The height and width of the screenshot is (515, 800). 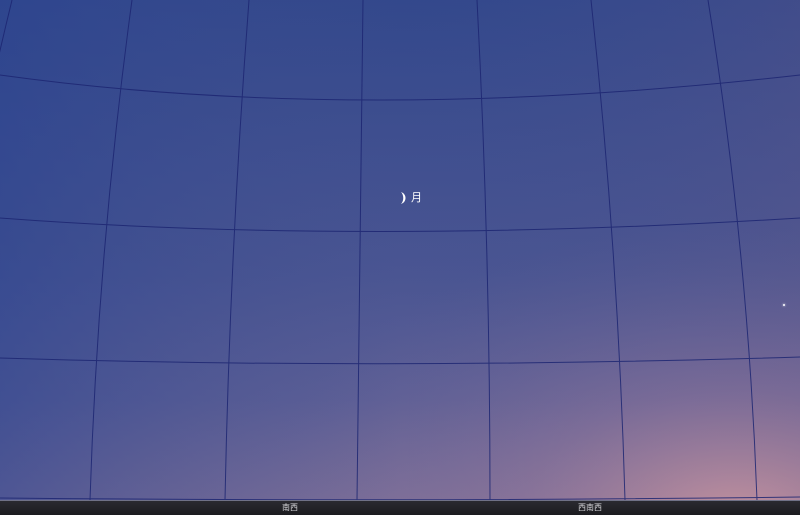 What do you see at coordinates (400, 507) in the screenshot?
I see `horizon-direction-bar: 南西 西南西` at bounding box center [400, 507].